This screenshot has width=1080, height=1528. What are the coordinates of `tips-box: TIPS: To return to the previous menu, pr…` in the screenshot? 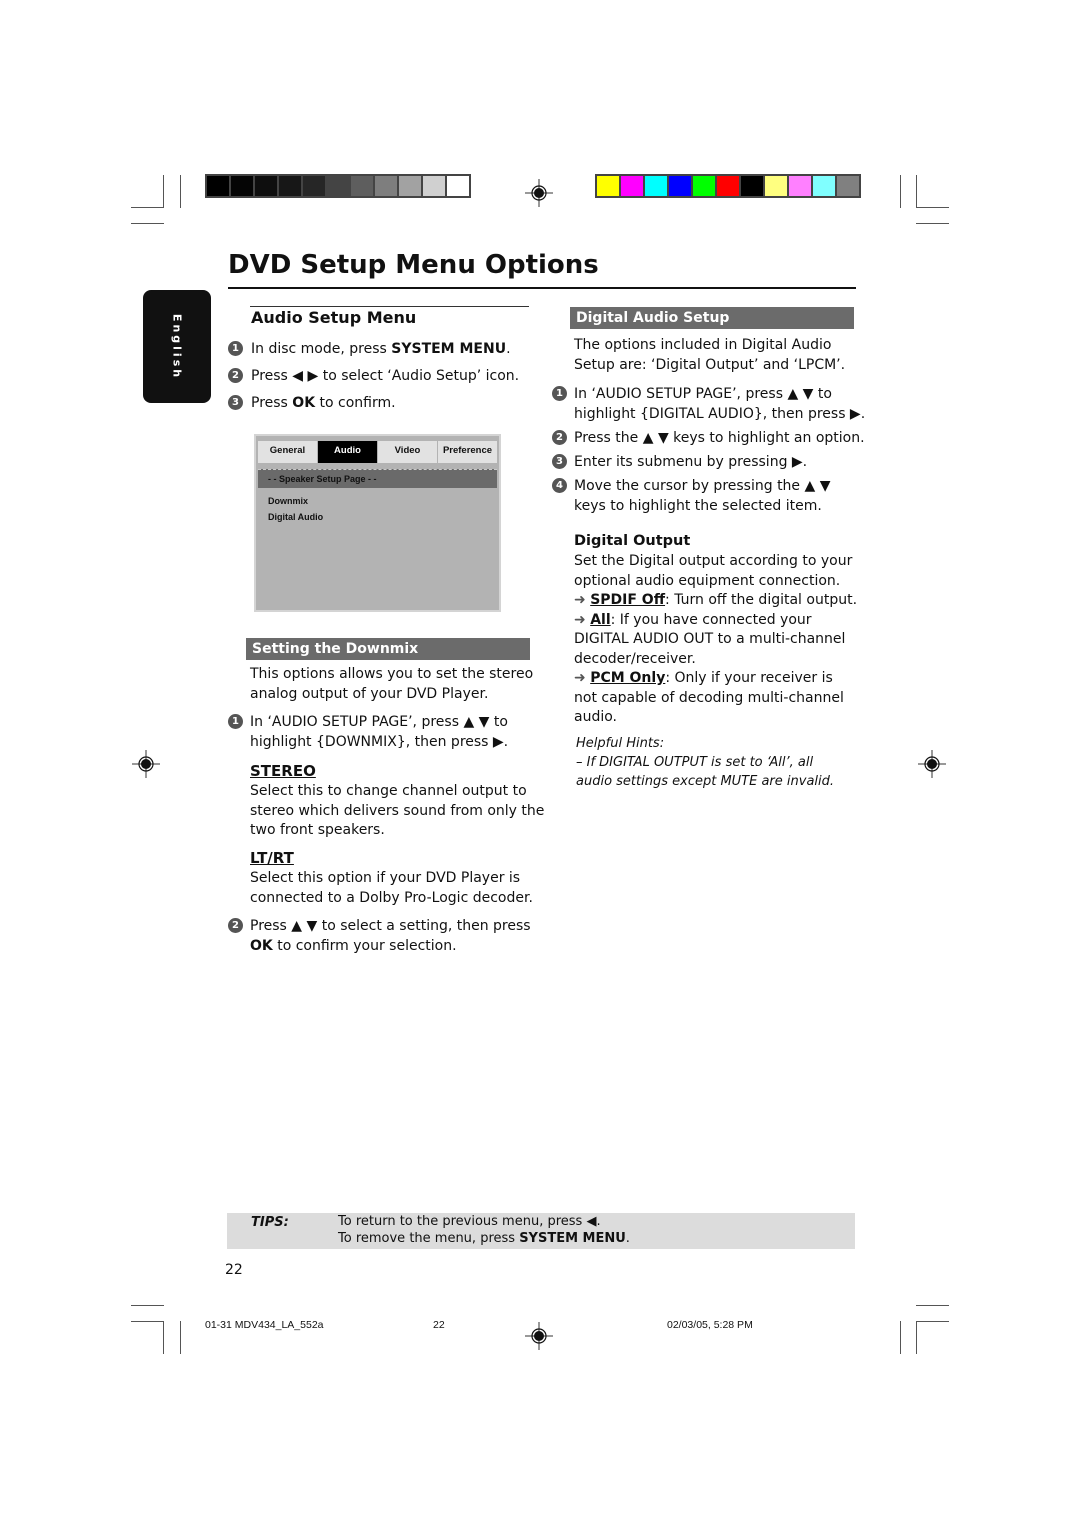 It's located at (541, 1231).